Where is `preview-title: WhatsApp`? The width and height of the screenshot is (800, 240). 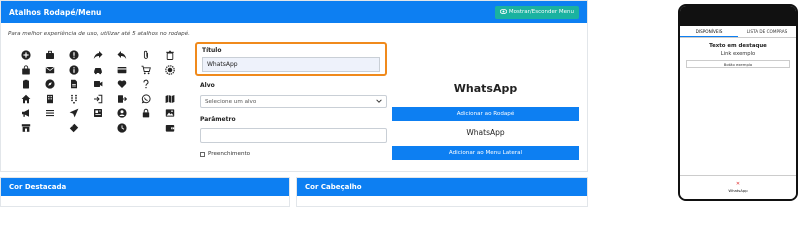 preview-title: WhatsApp is located at coordinates (485, 88).